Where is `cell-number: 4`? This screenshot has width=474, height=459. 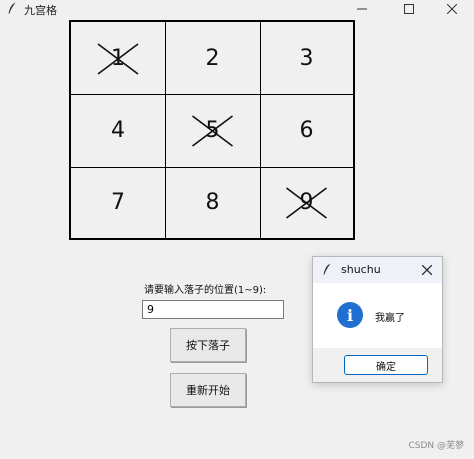
cell-number: 4 is located at coordinates (118, 130).